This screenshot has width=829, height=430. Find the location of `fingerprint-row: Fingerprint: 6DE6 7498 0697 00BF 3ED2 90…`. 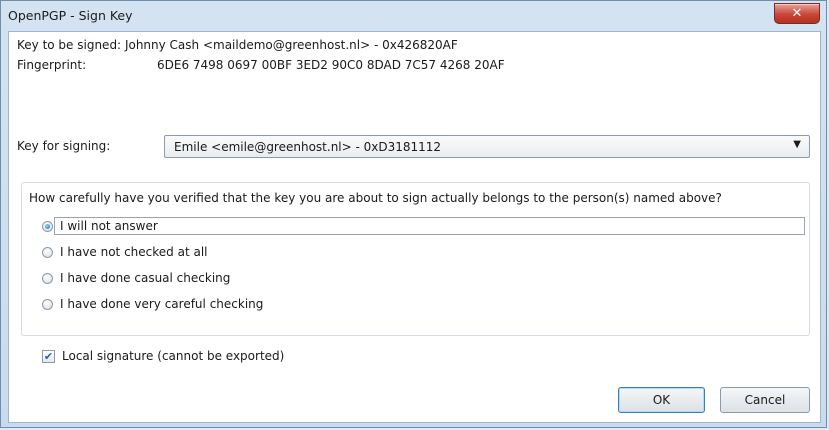

fingerprint-row: Fingerprint: 6DE6 7498 0697 00BF 3ED2 90… is located at coordinates (261, 65).